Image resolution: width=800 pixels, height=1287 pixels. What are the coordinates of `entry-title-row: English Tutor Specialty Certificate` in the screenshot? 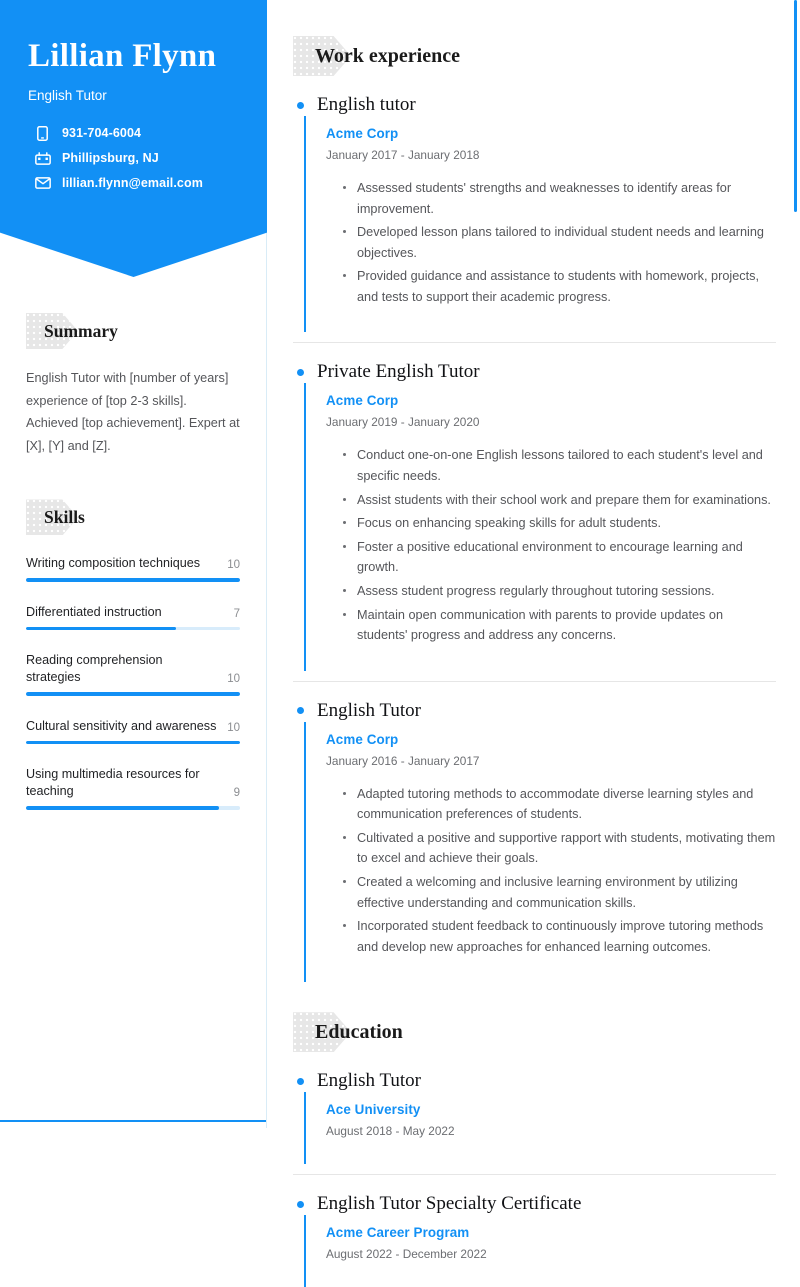 It's located at (534, 1204).